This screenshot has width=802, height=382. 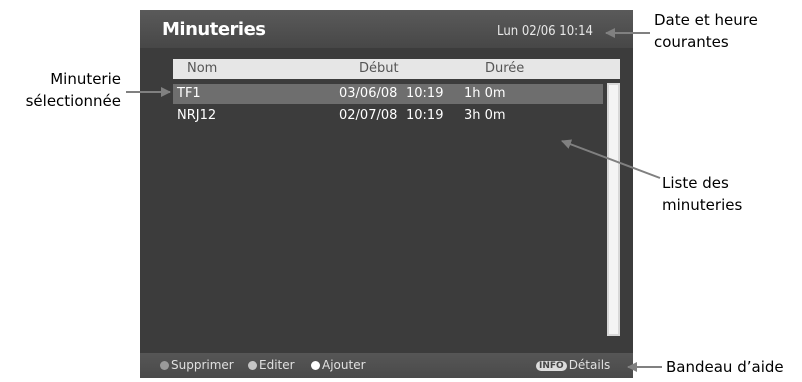 What do you see at coordinates (611, 159) in the screenshot?
I see `arrow-timer-list` at bounding box center [611, 159].